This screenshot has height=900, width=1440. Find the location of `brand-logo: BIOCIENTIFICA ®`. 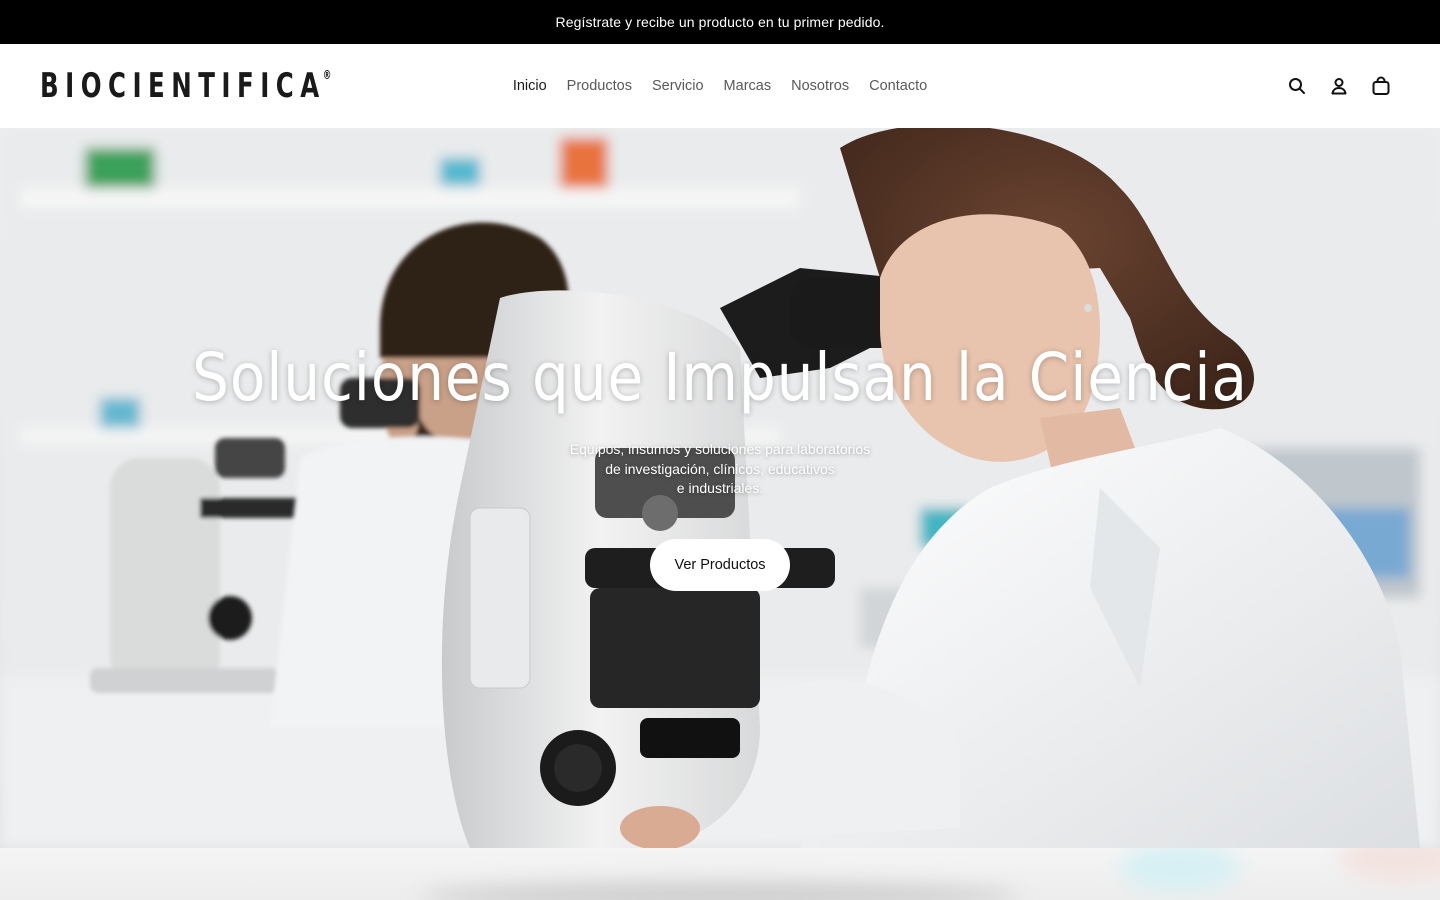

brand-logo: BIOCIENTIFICA ® is located at coordinates (185, 86).